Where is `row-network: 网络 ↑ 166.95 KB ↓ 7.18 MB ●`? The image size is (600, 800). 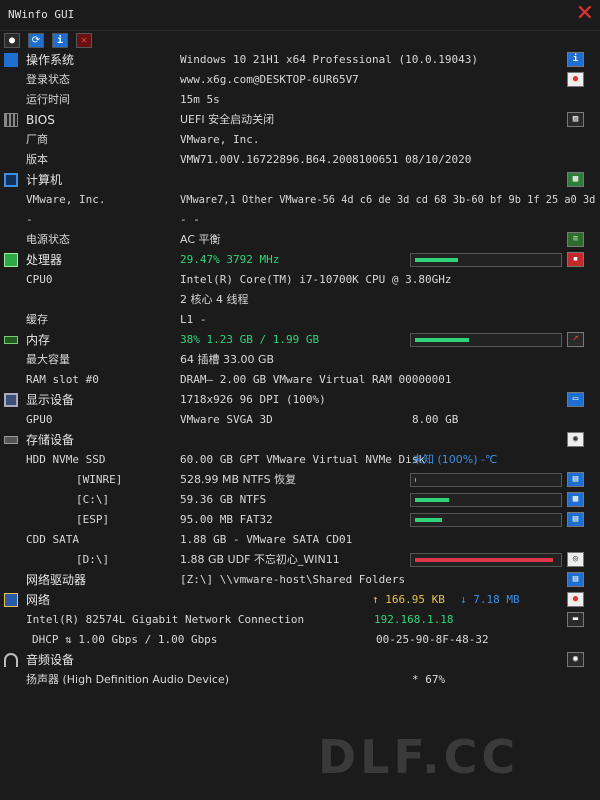
row-network: 网络 ↑ 166.95 KB ↓ 7.18 MB ● is located at coordinates (300, 600).